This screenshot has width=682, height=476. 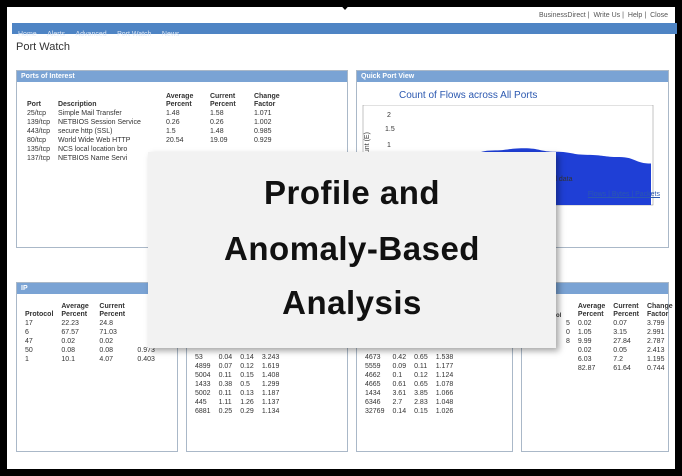 I want to click on table-cell: 443/tcp, so click(x=38, y=131).